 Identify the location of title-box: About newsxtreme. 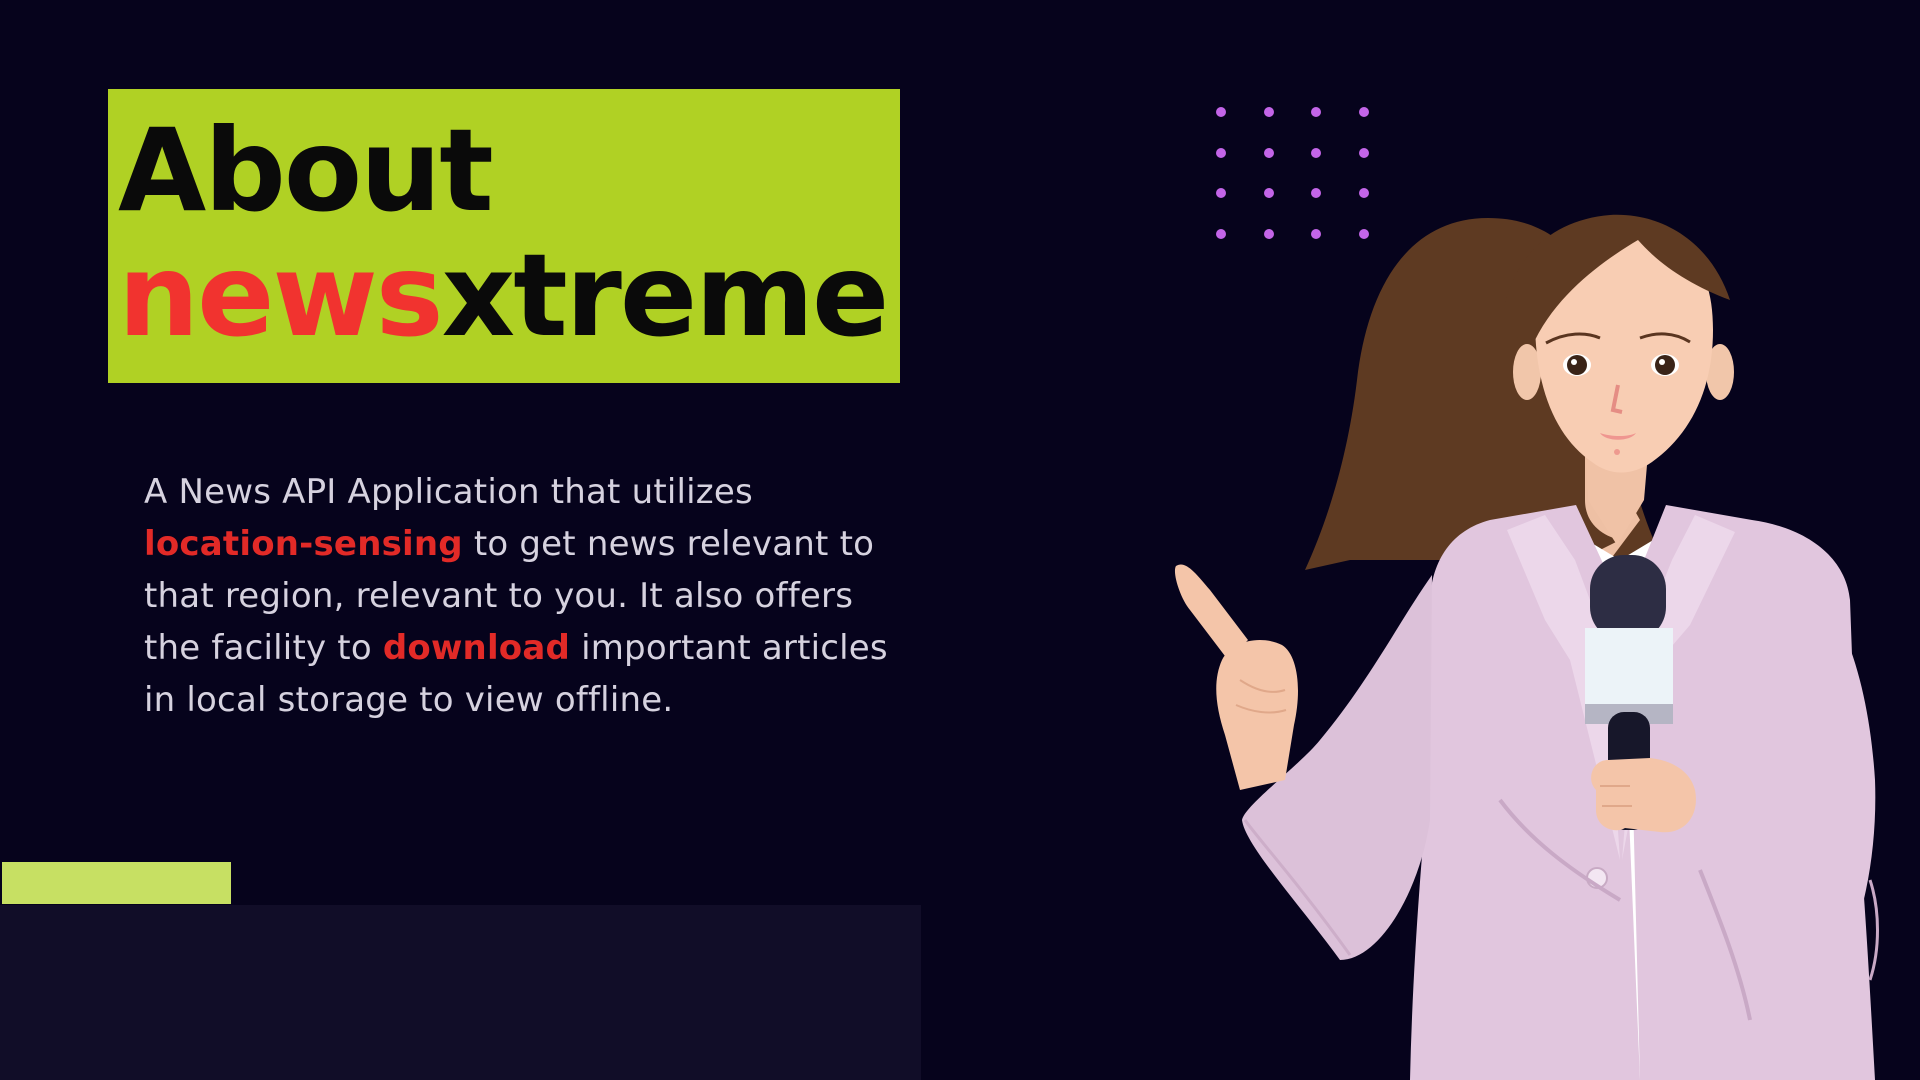
(504, 236).